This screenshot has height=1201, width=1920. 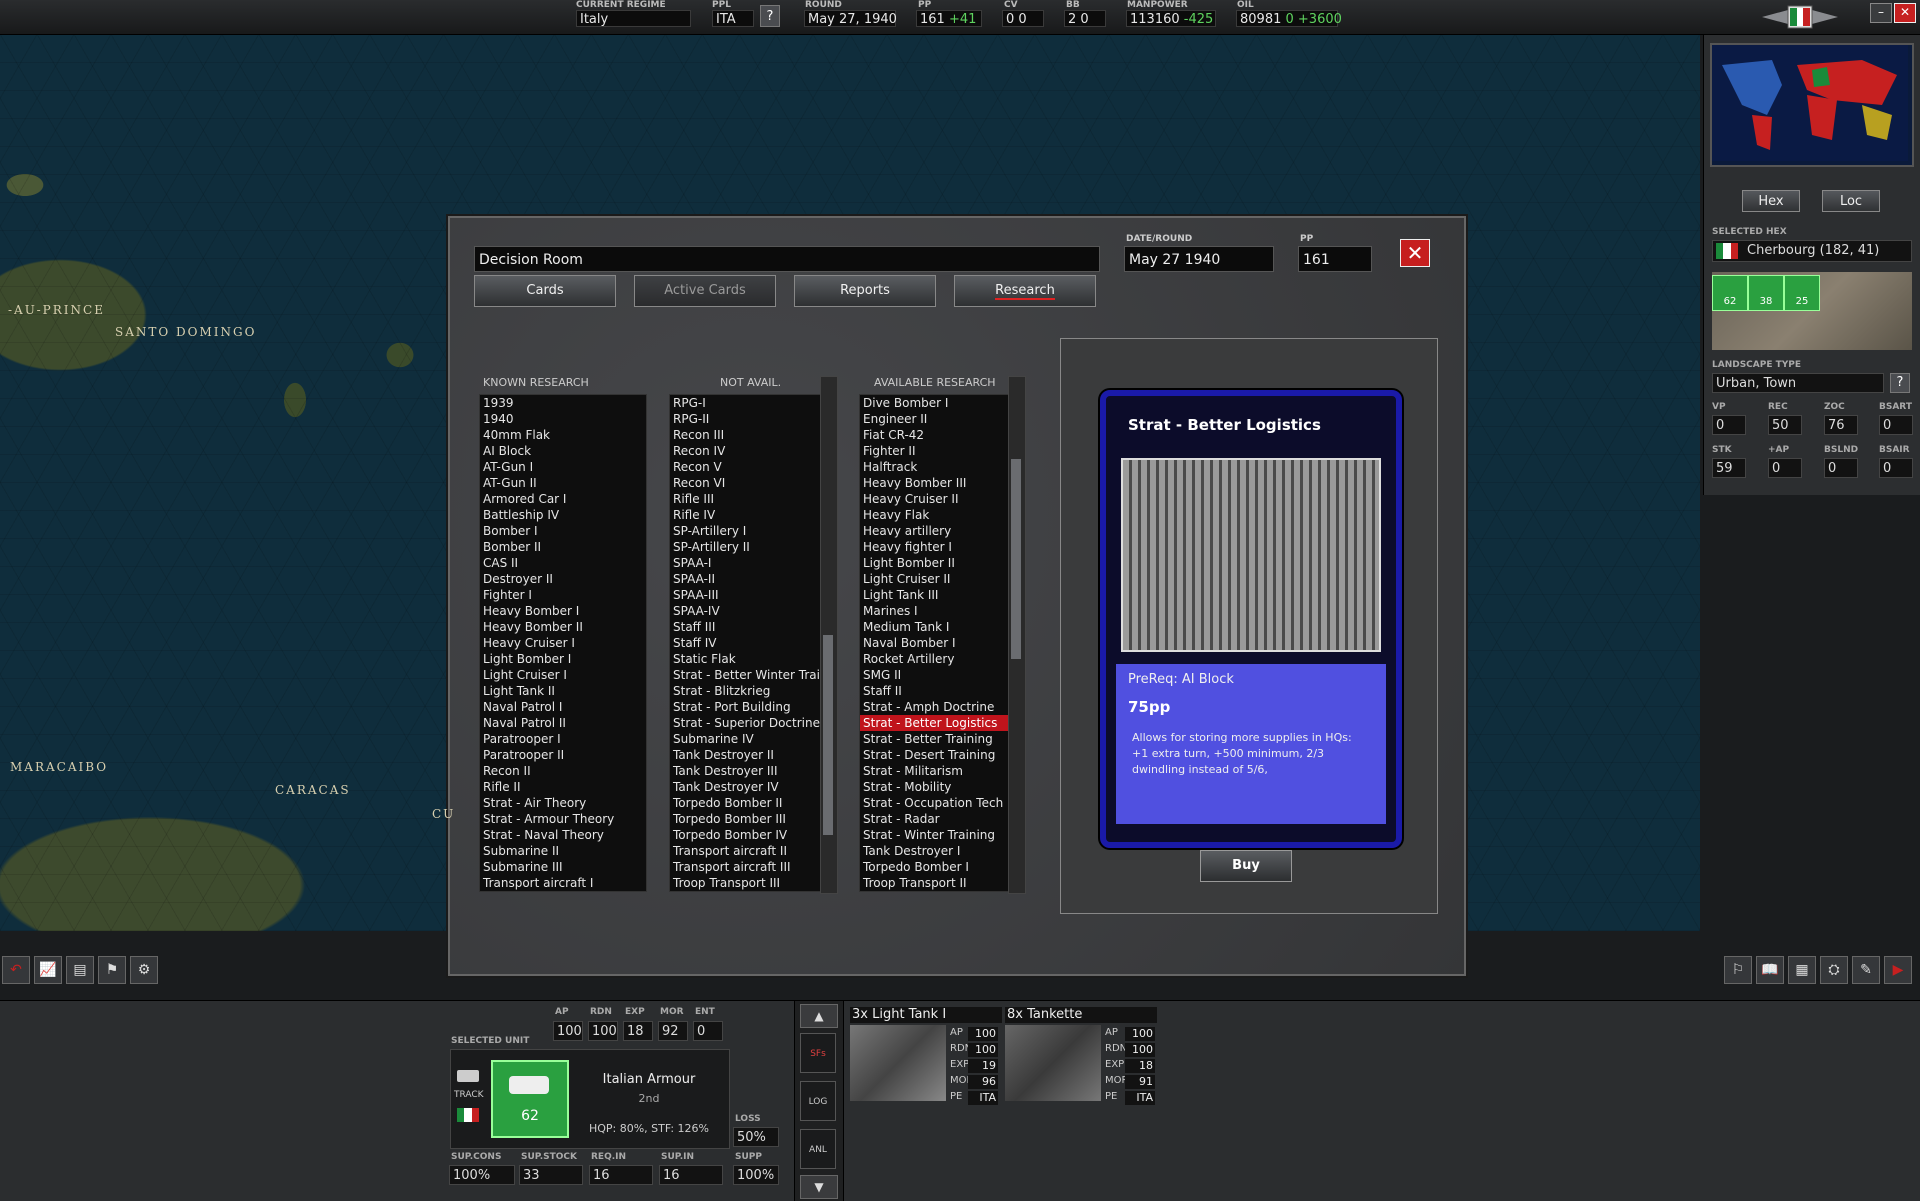 What do you see at coordinates (563, 403) in the screenshot?
I see `list-item: 1939` at bounding box center [563, 403].